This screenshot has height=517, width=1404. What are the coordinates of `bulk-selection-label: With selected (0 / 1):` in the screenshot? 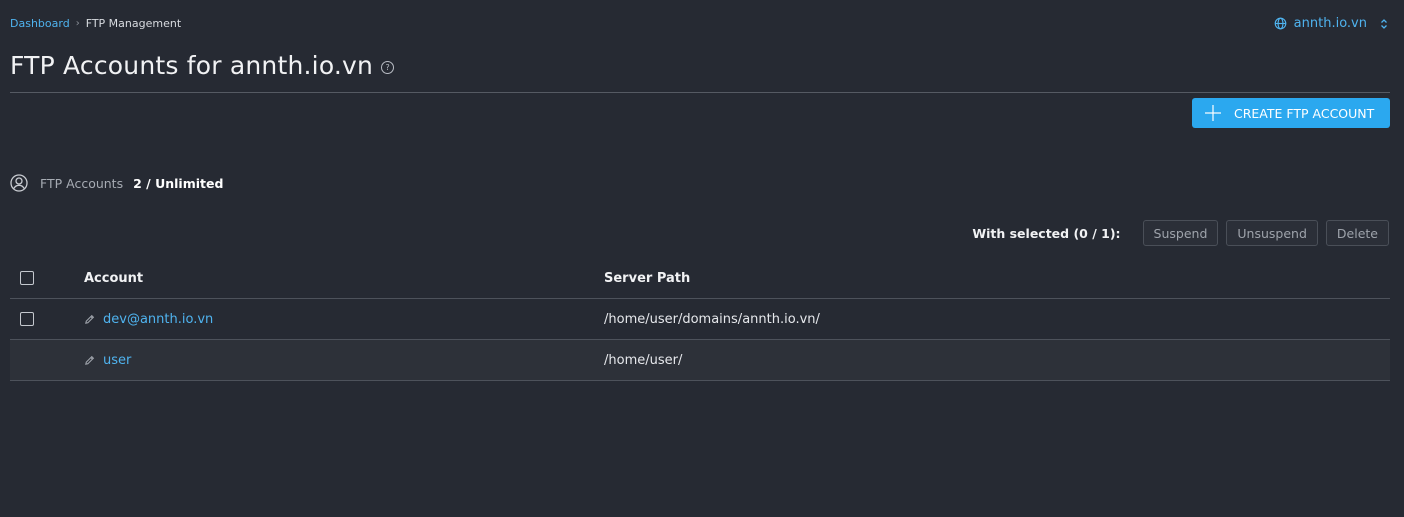 It's located at (1046, 233).